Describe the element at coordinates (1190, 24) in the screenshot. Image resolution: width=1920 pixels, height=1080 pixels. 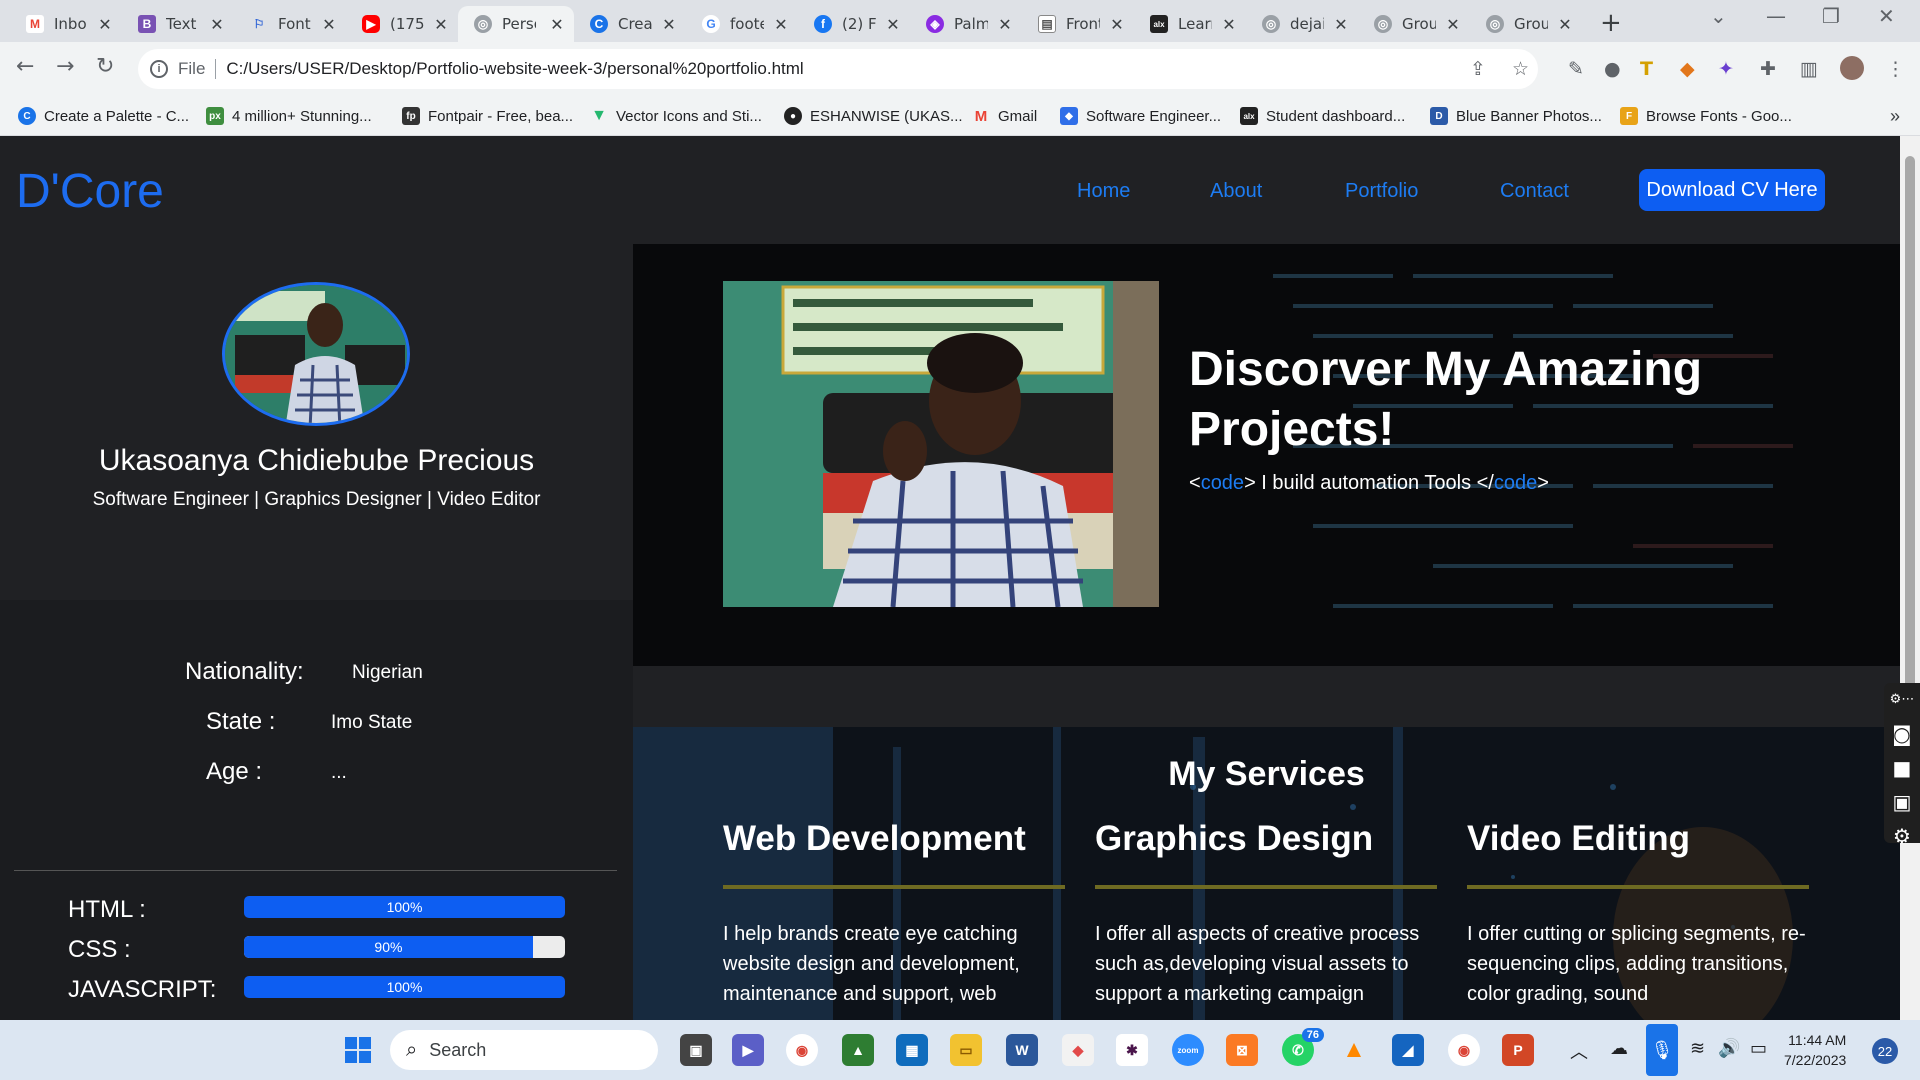
I see `tab-alx: alx Learr ✕` at that location.